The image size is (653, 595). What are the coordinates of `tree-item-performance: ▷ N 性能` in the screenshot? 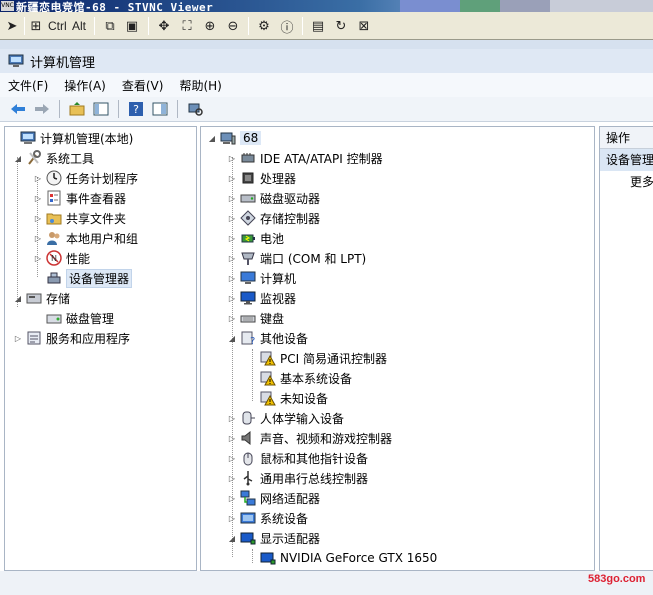 It's located at (61, 258).